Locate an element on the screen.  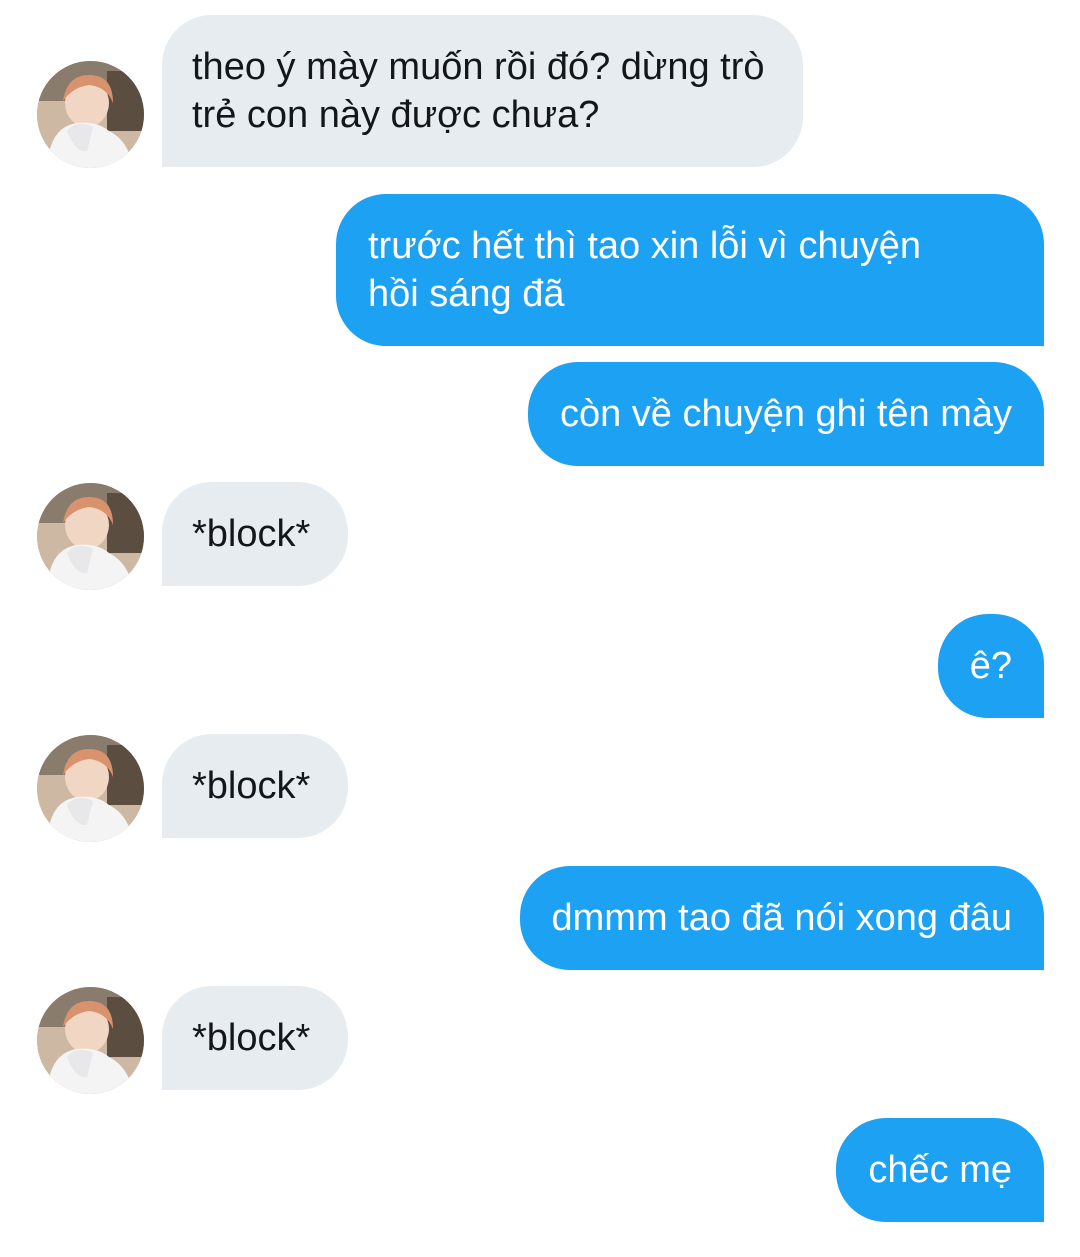
message-text: còn về chuyện ghi tên mày is located at coordinates (785, 414).